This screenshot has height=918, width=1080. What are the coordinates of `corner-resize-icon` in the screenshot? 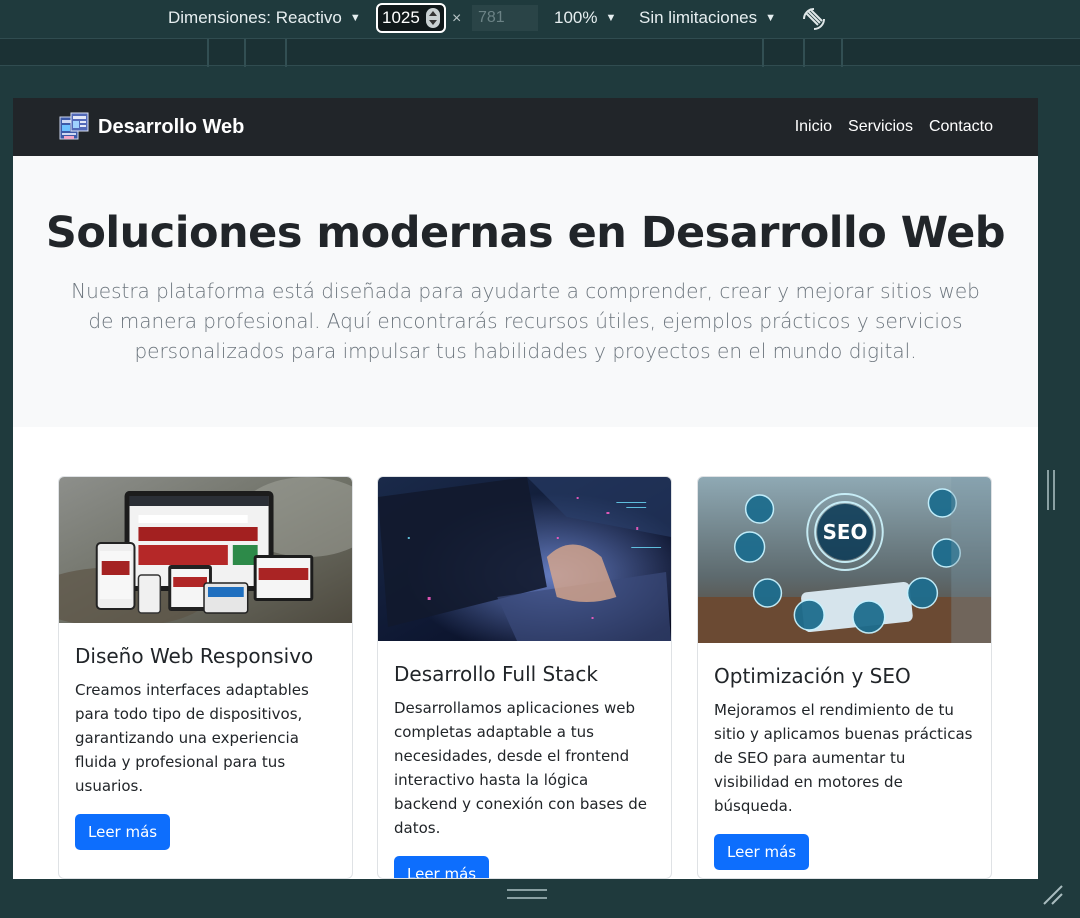 It's located at (1053, 895).